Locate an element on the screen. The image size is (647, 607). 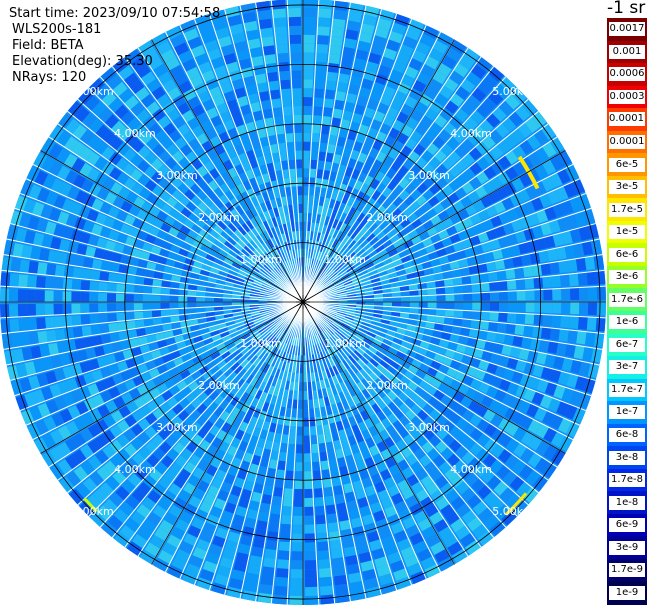
colorbar-level-label: 1e-8 is located at coordinates (627, 502).